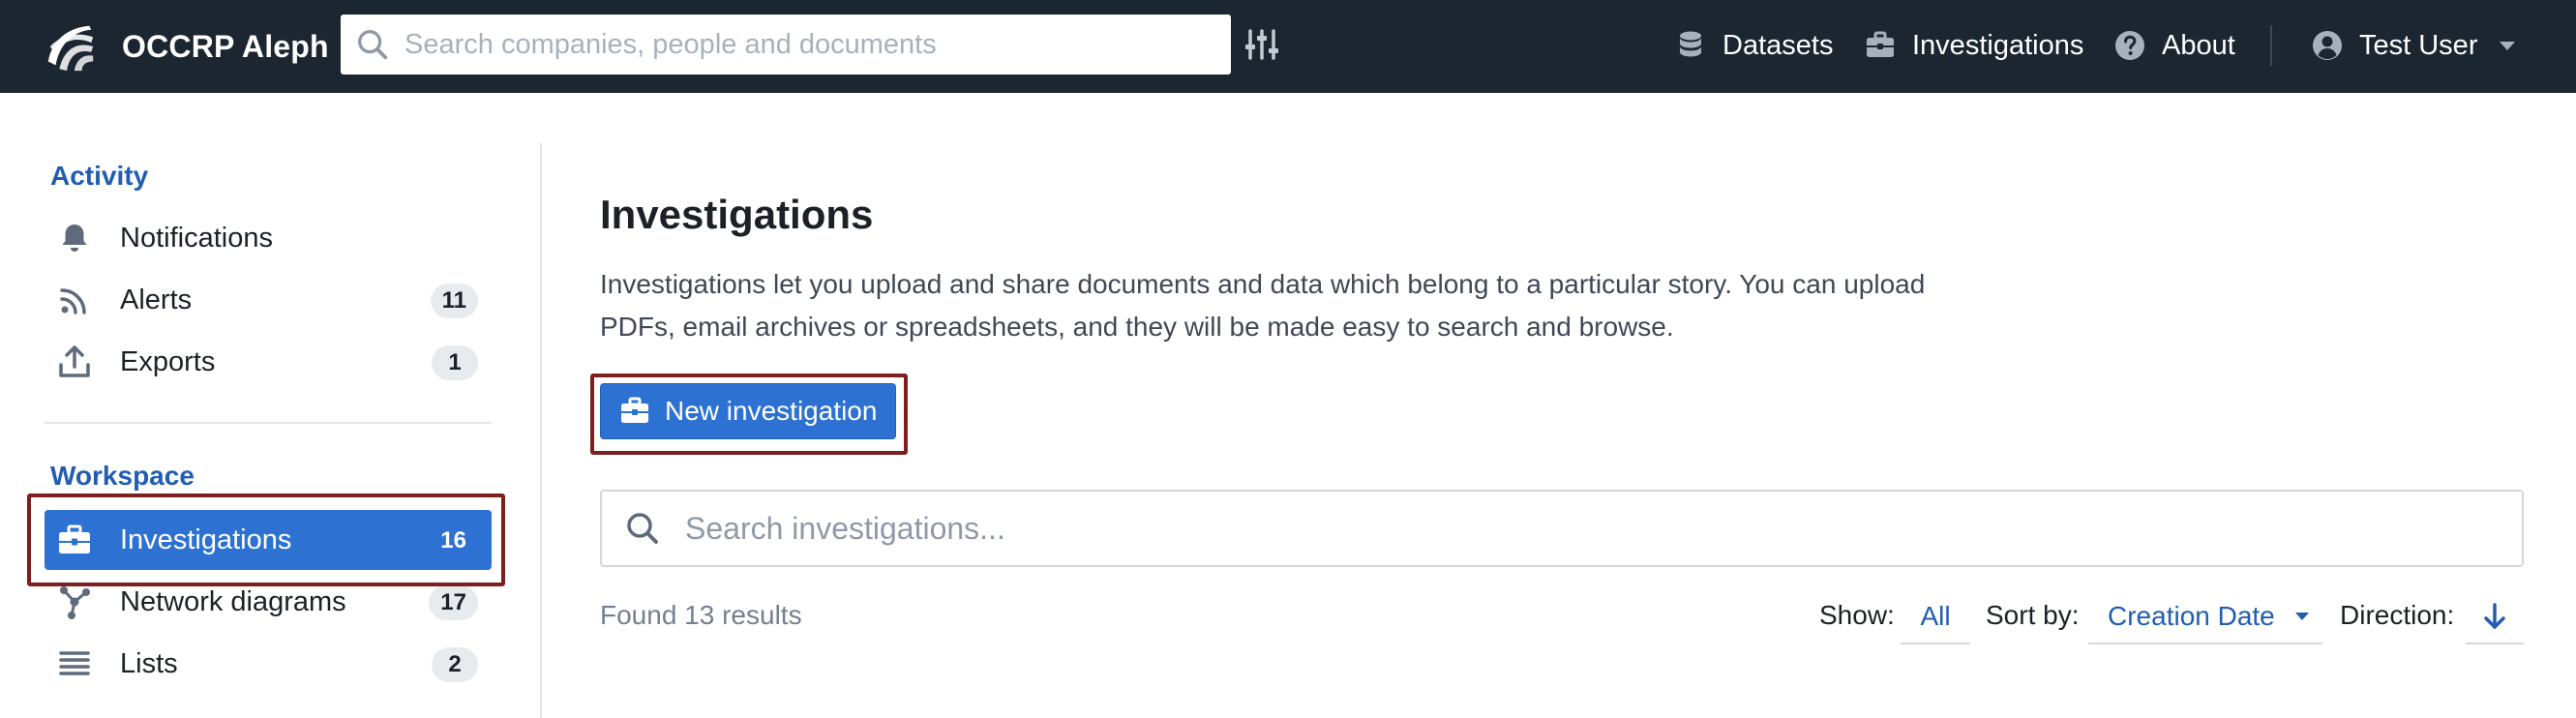 Image resolution: width=2576 pixels, height=718 pixels. Describe the element at coordinates (149, 663) in the screenshot. I see `sidebar-item-label: Lists` at that location.